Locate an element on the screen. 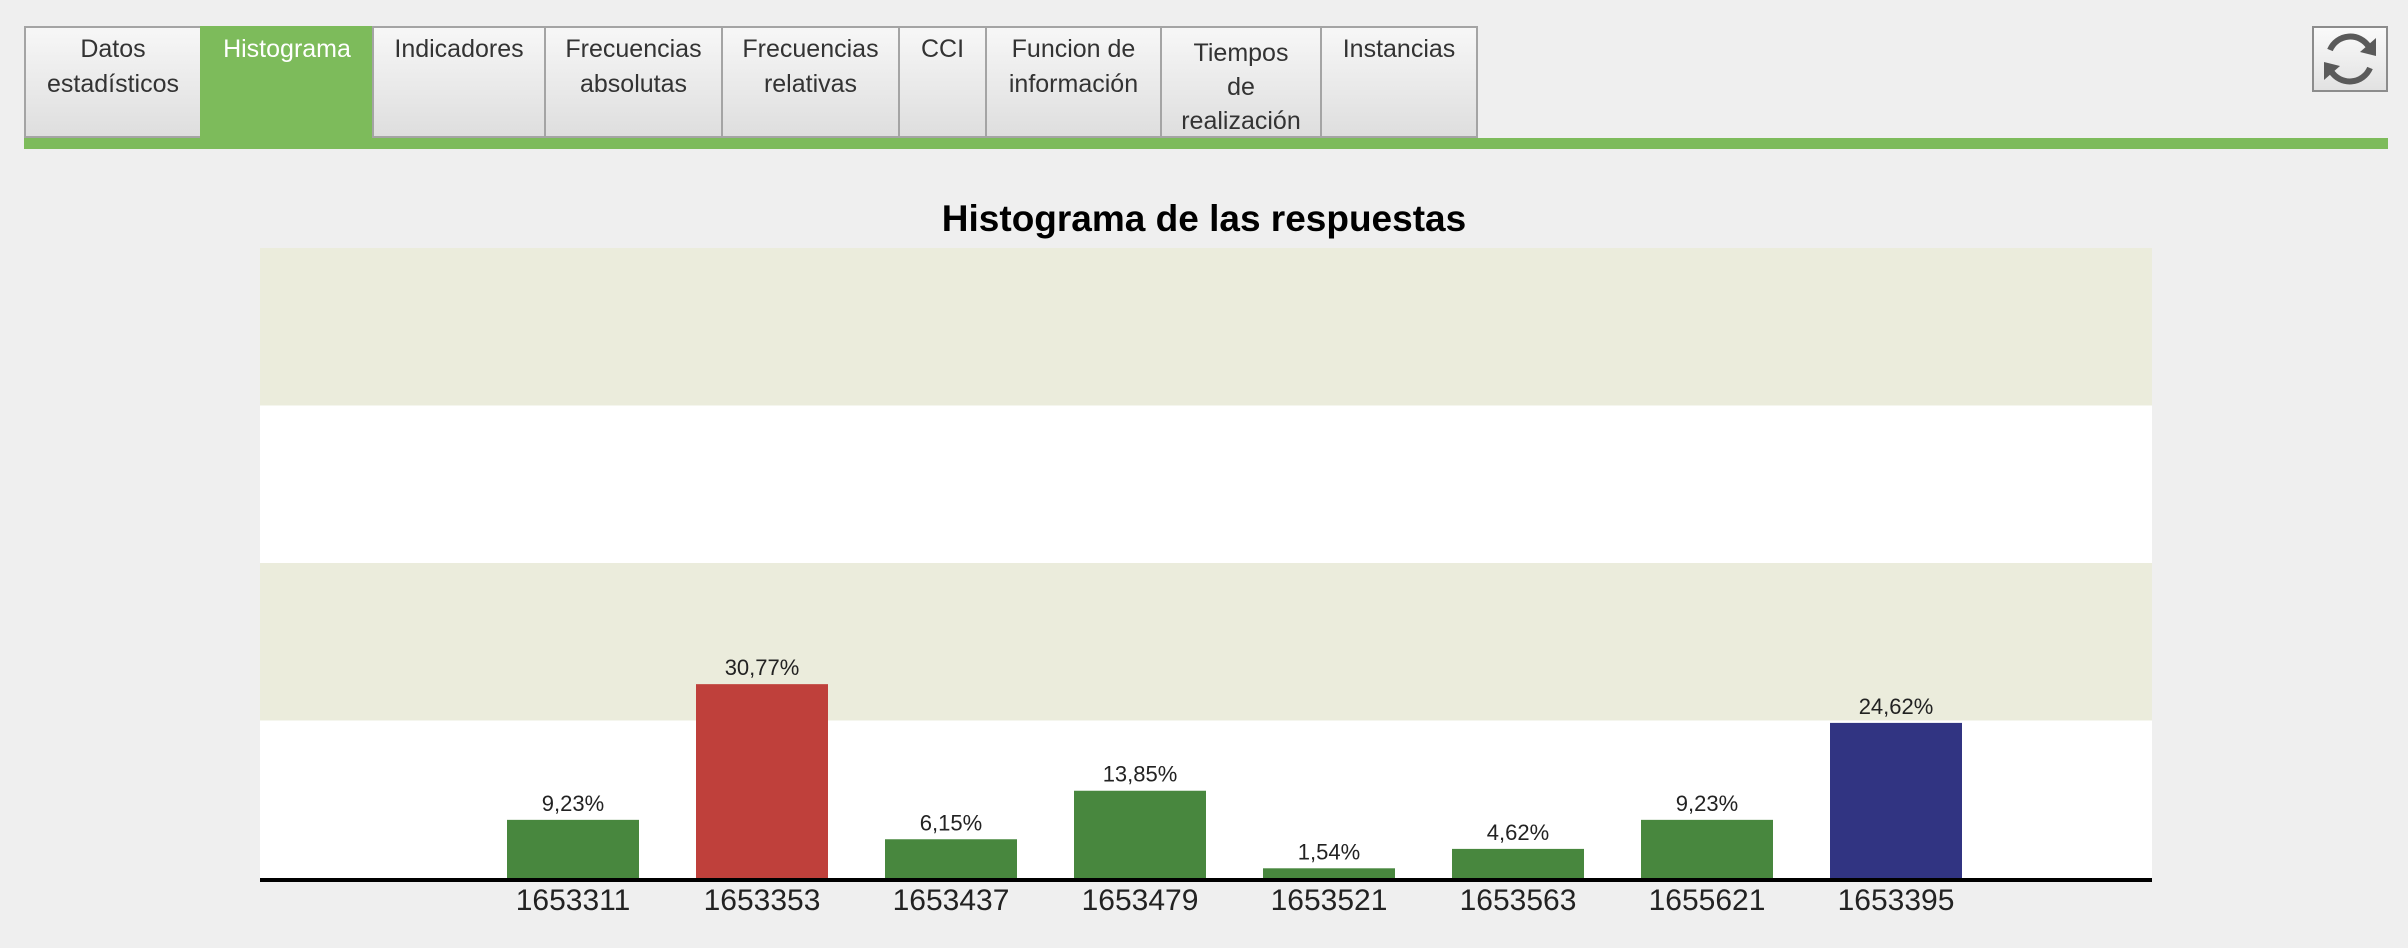 The image size is (2408, 948). value-label-1653311: 9,23% is located at coordinates (573, 803).